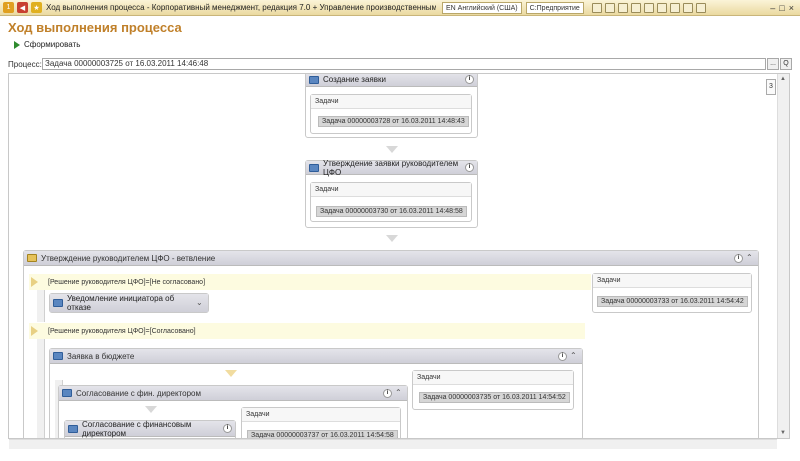  I want to click on maximize-icon: □, so click(781, 8).